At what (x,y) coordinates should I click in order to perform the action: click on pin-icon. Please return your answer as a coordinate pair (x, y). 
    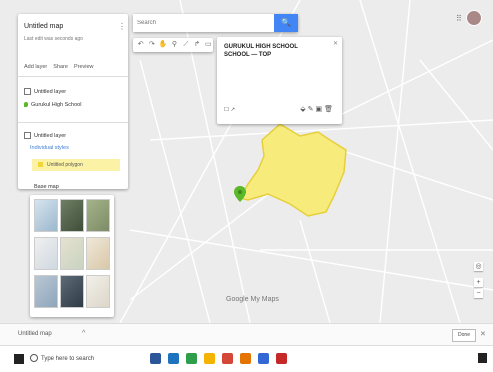
    Looking at the image, I should click on (26, 105).